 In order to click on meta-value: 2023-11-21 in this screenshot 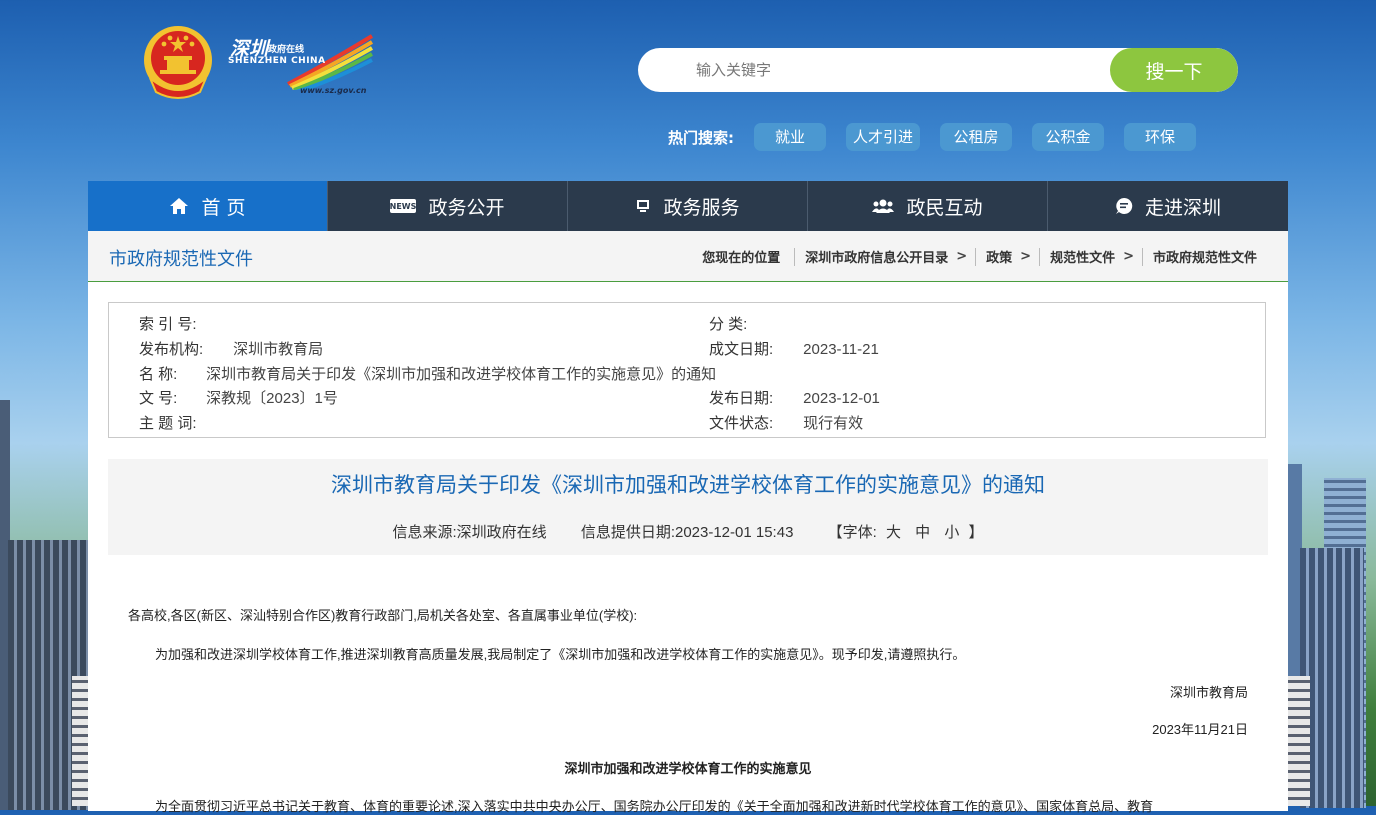, I will do `click(841, 349)`.